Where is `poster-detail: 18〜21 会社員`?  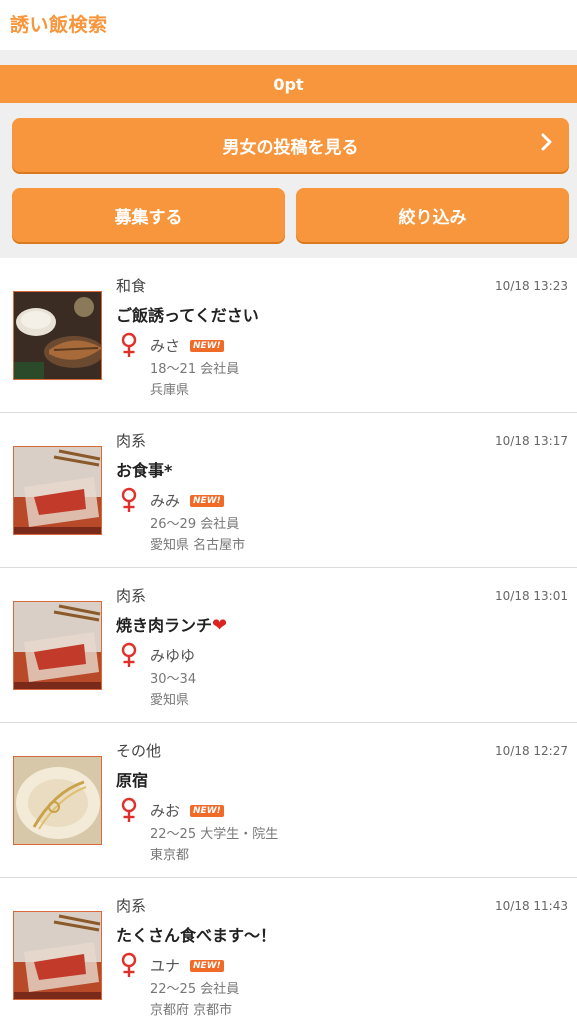 poster-detail: 18〜21 会社員 is located at coordinates (195, 369).